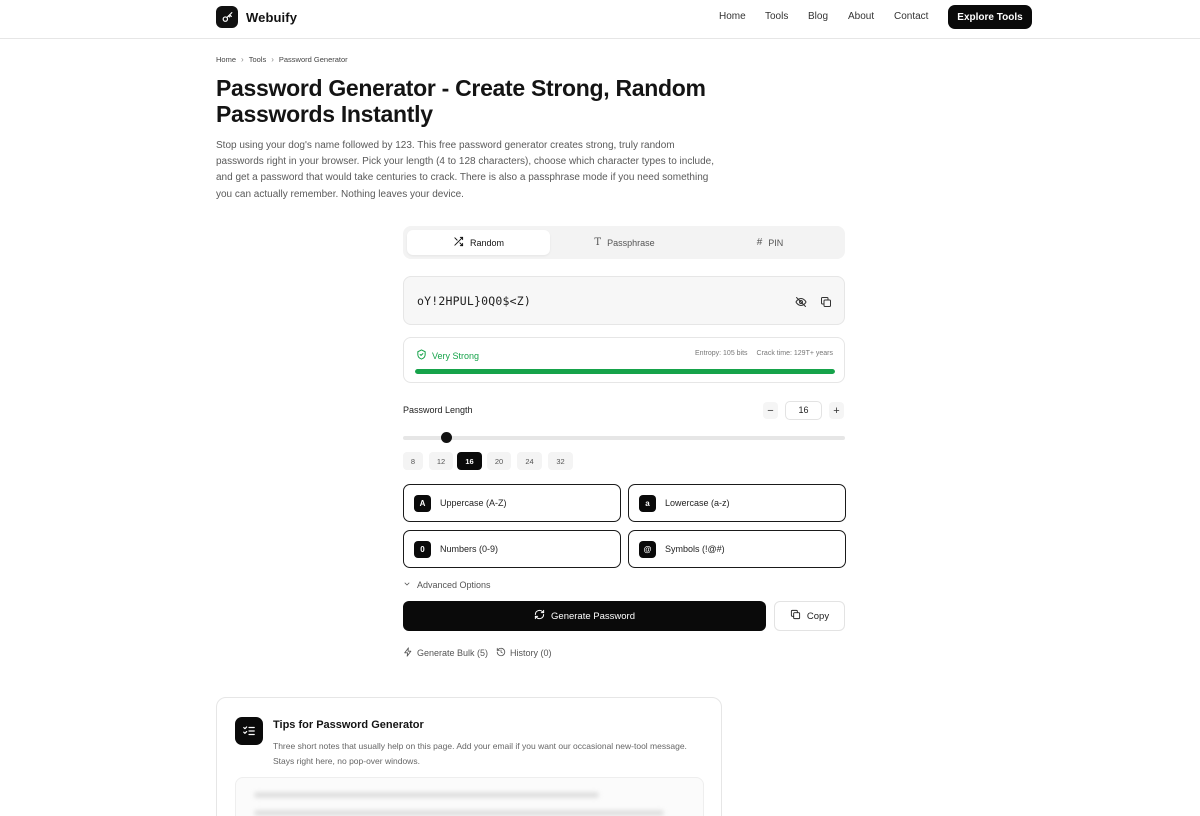 The width and height of the screenshot is (1200, 816). Describe the element at coordinates (453, 653) in the screenshot. I see `generate-bulk-label: Generate Bulk (5)` at that location.